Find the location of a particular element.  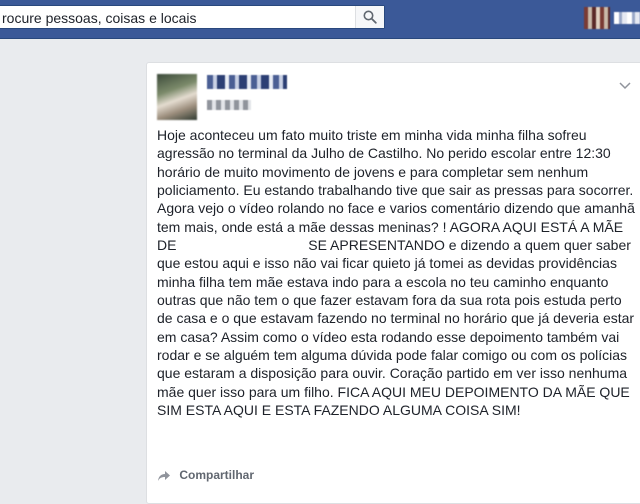

author-name is located at coordinates (247, 82).